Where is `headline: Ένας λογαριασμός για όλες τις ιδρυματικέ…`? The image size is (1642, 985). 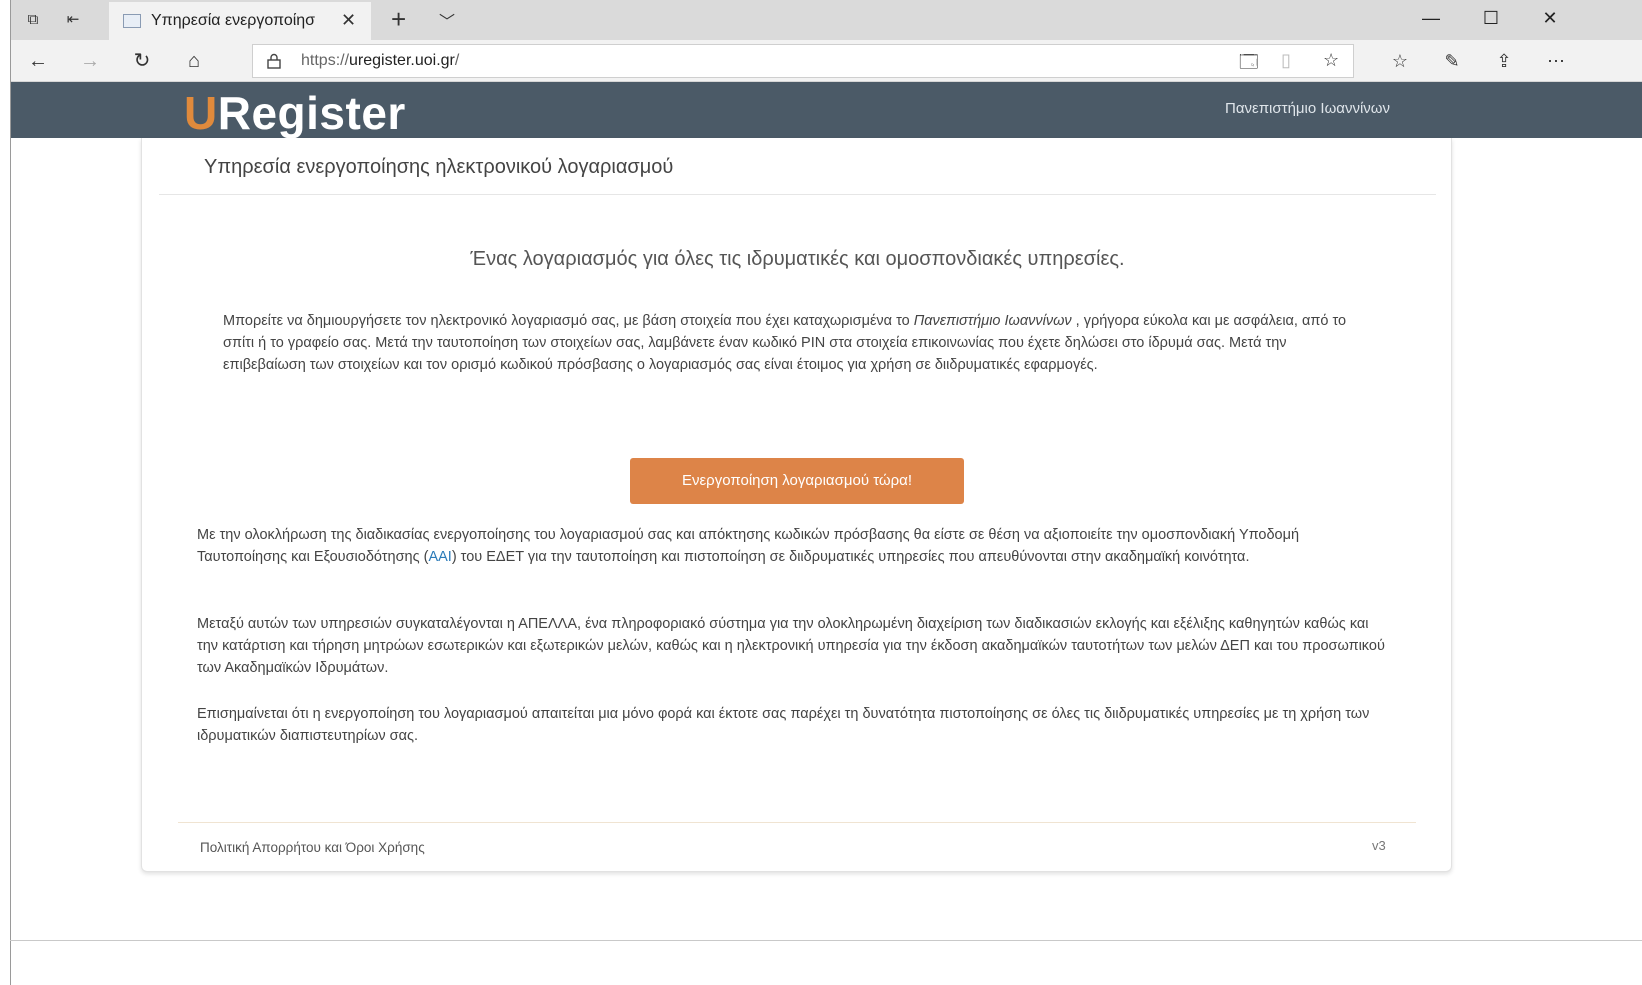 headline: Ένας λογαριασμός για όλες τις ιδρυματικέ… is located at coordinates (797, 259).